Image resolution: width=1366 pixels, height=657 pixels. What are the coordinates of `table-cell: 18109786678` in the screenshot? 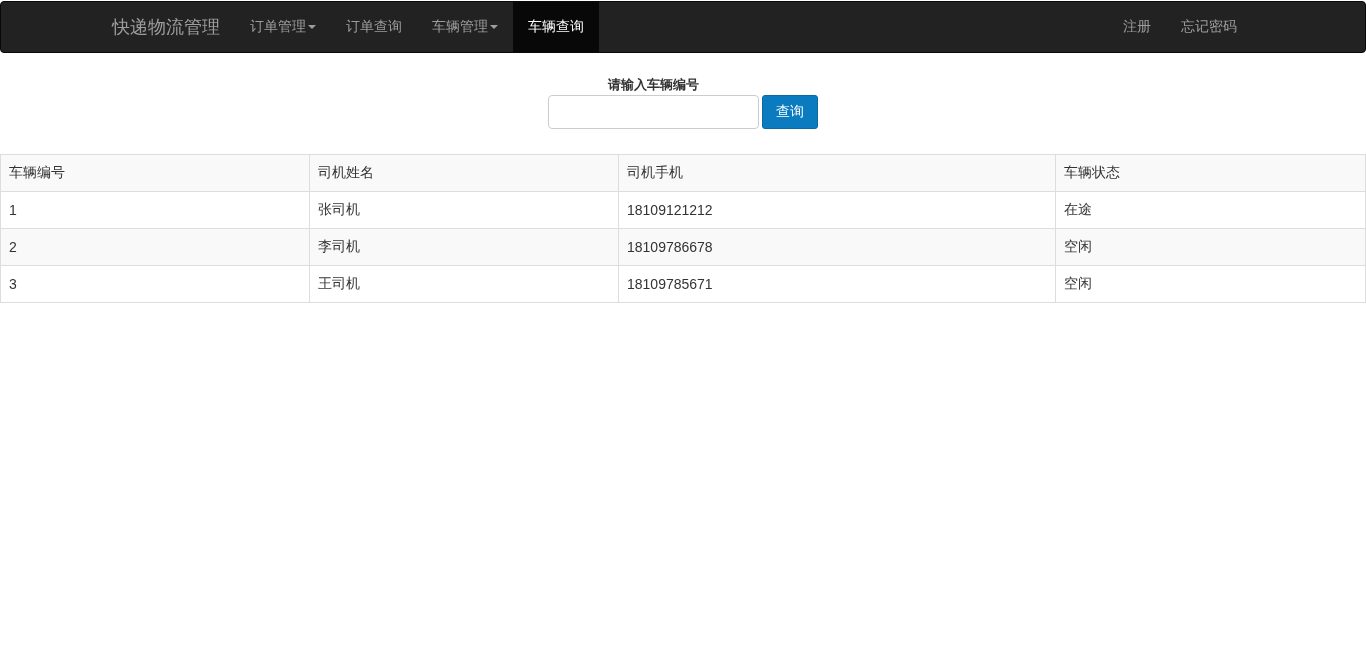 It's located at (837, 247).